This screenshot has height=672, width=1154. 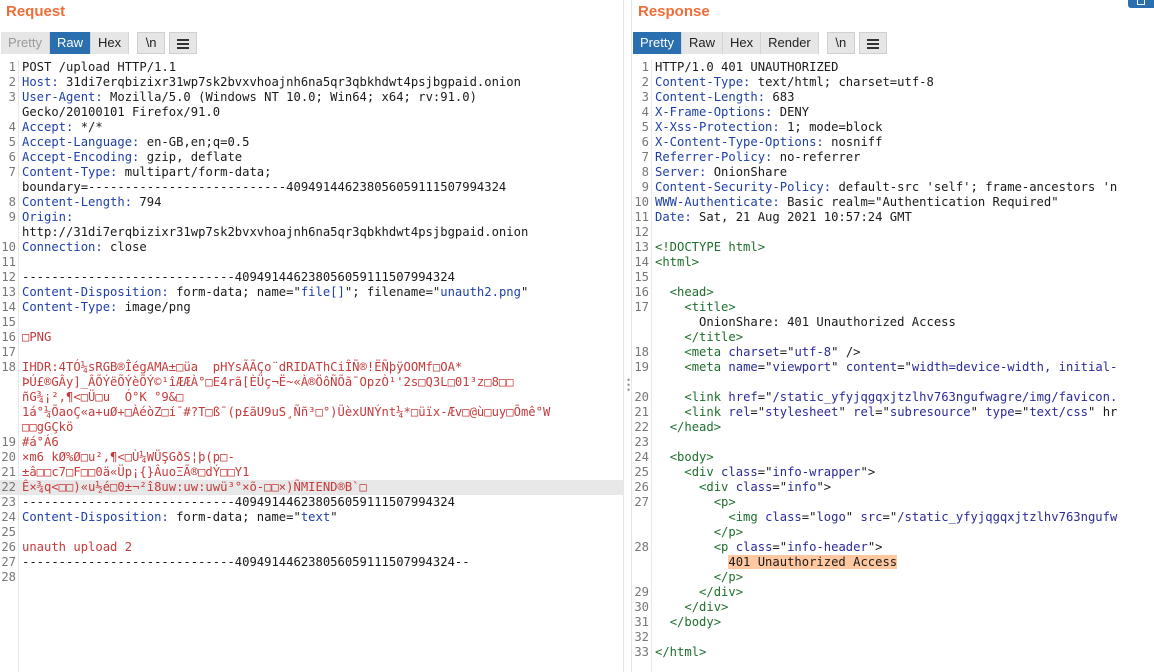 I want to click on token-r: □PNG, so click(x=37, y=337).